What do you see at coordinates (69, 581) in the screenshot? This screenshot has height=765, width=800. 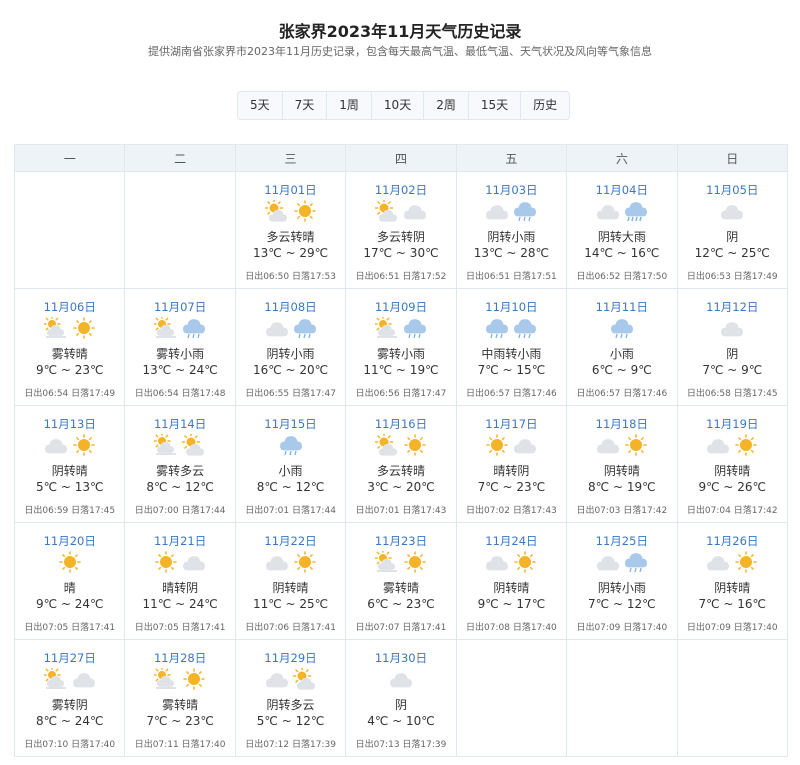 I see `day-cell: 11月20日 晴 9℃ ~ 24℃ 日出07:05 日落17:41` at bounding box center [69, 581].